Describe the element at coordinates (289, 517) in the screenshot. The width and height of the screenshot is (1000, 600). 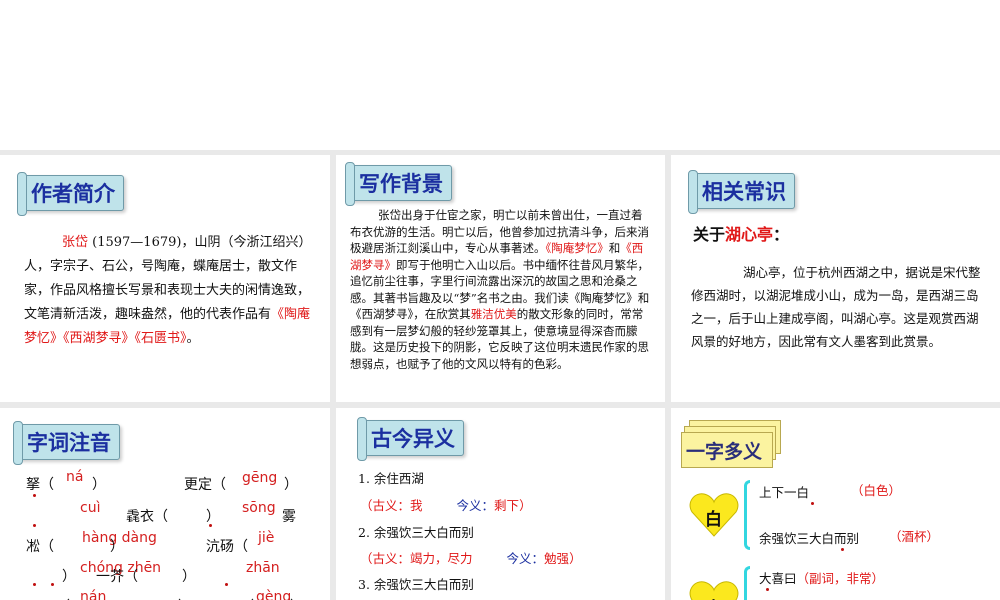
I see `word: 雾` at that location.